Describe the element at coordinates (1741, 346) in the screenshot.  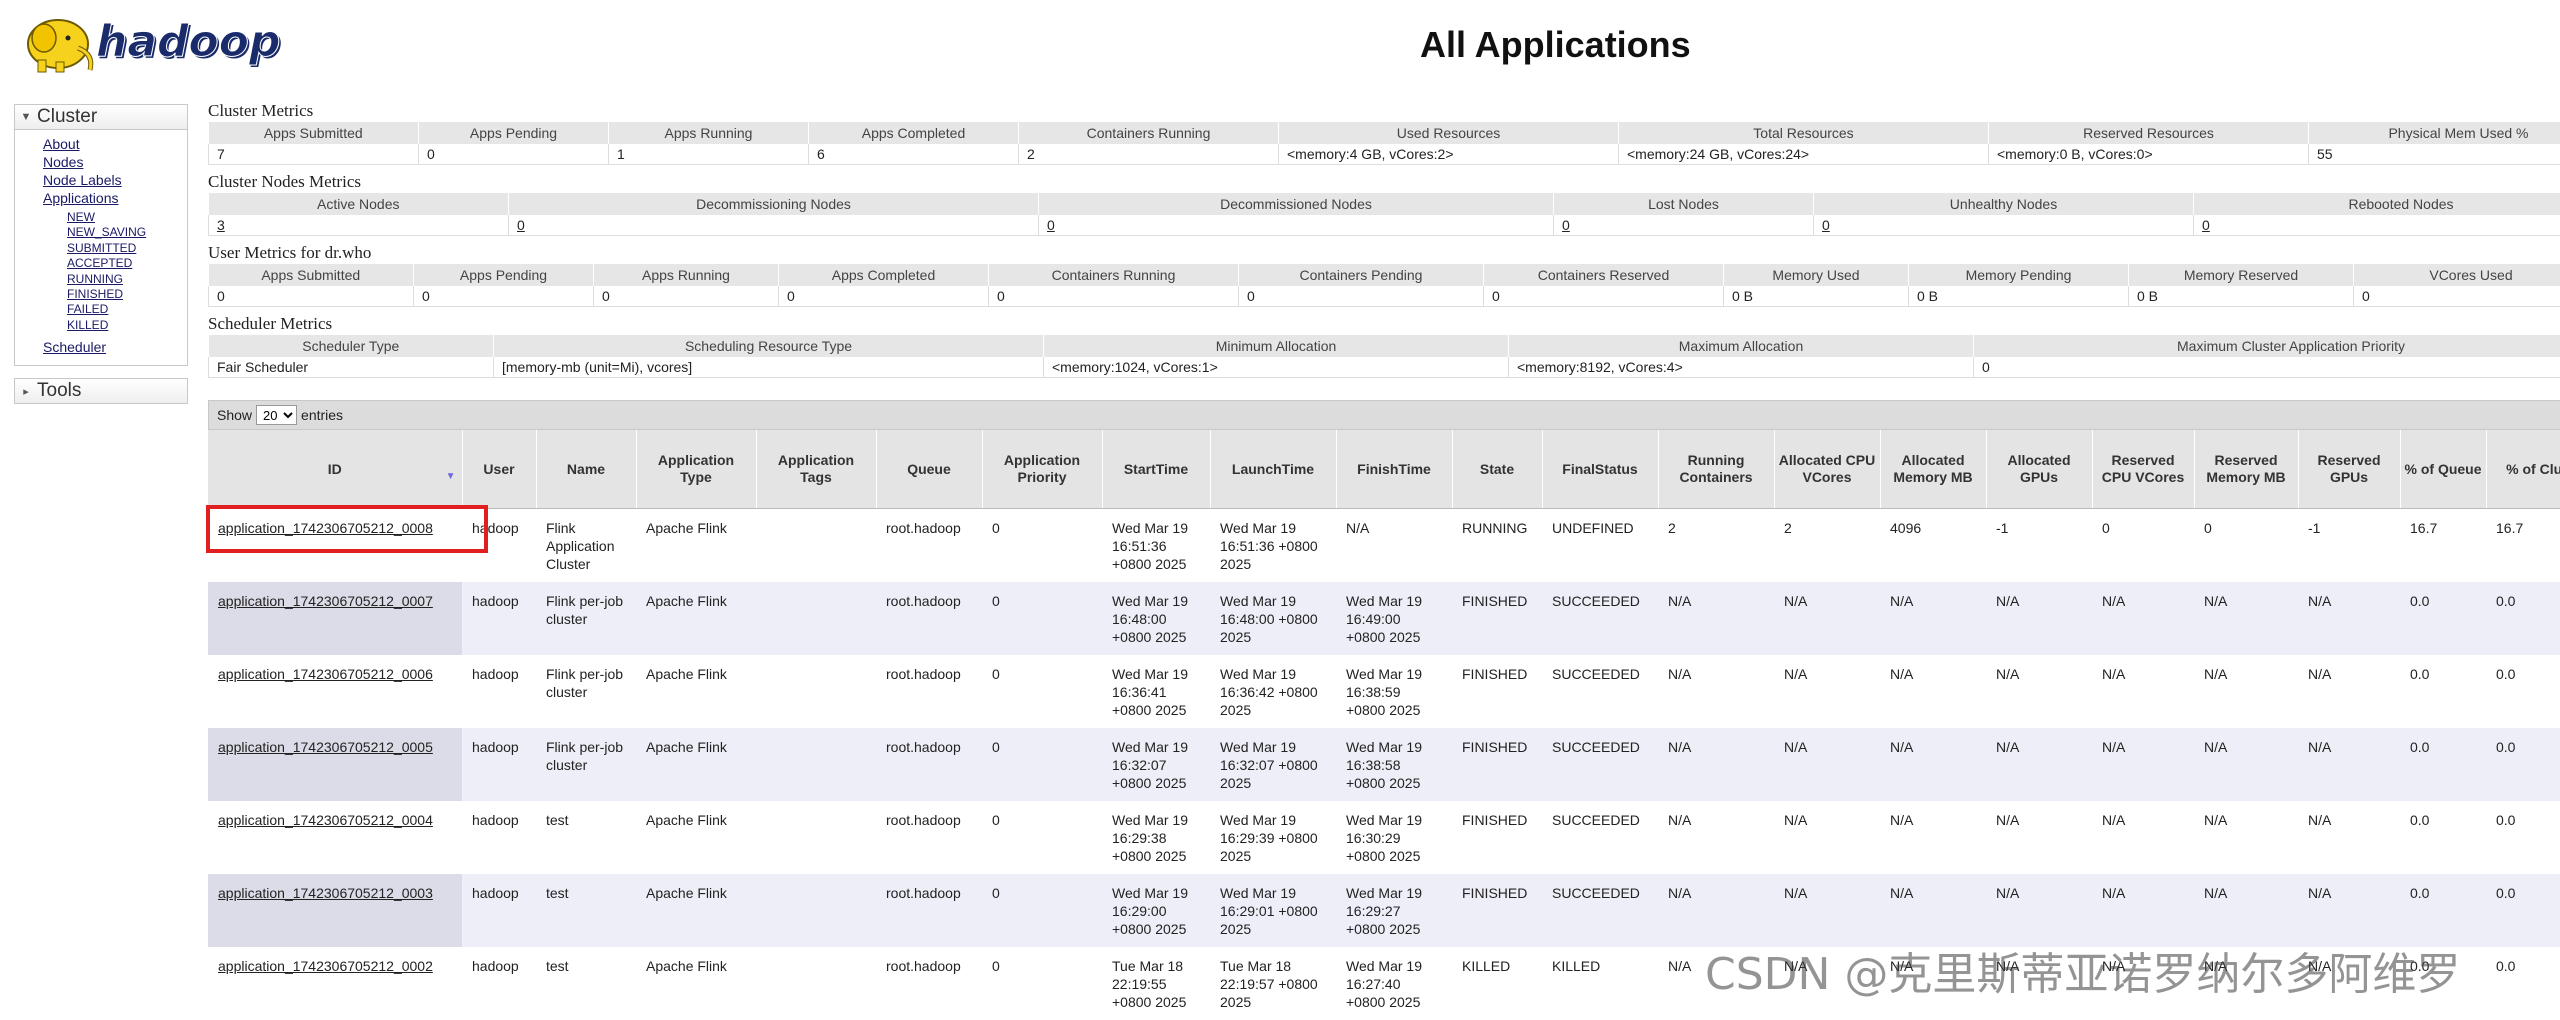
I see `scheduler-metrics-header: Maximum Allocation` at that location.